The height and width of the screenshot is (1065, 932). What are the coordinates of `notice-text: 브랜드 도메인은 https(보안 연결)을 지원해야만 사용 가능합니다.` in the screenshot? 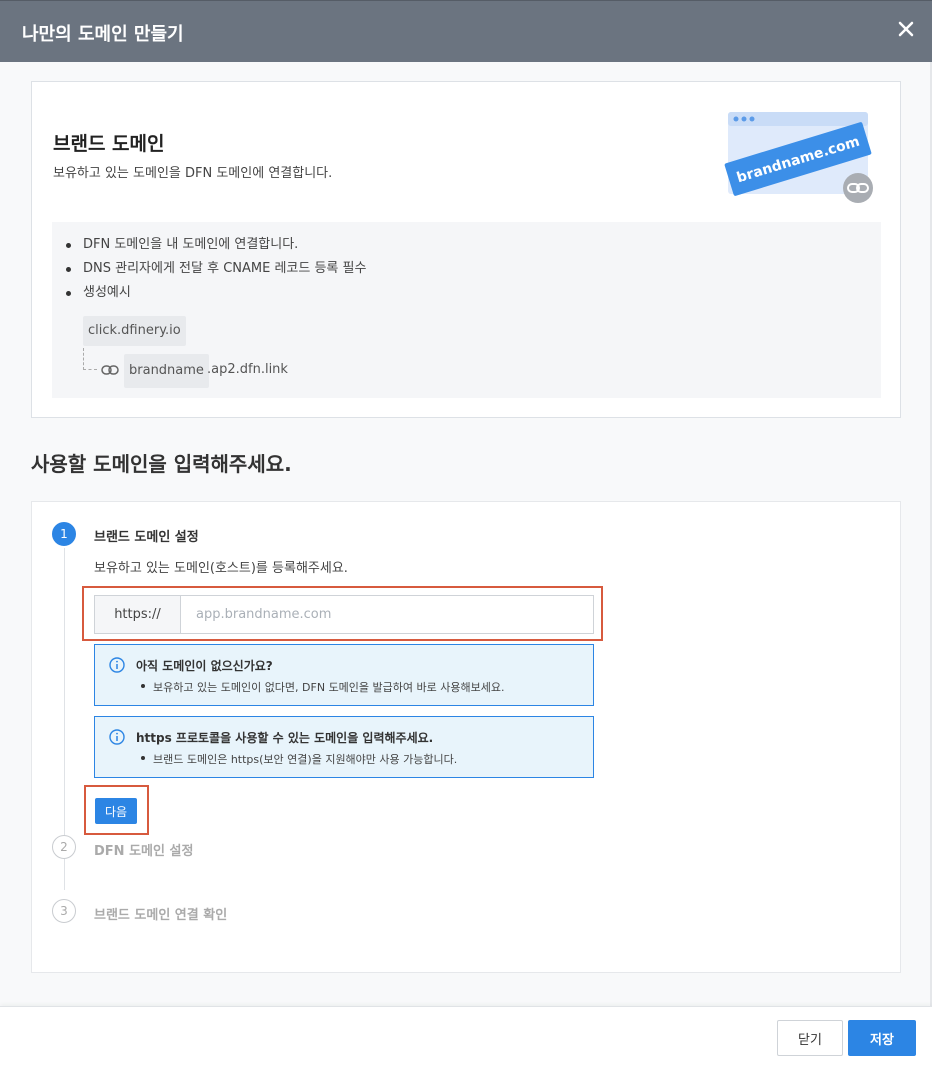 It's located at (299, 759).